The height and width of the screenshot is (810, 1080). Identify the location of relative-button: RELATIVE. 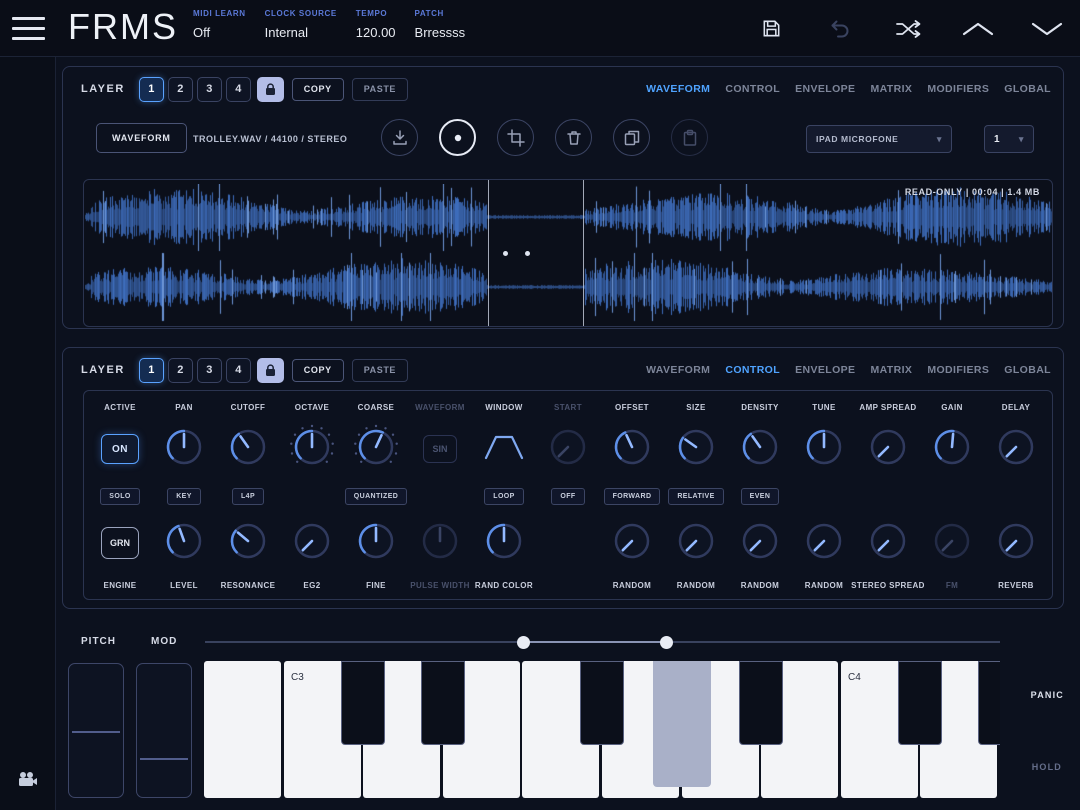
(696, 496).